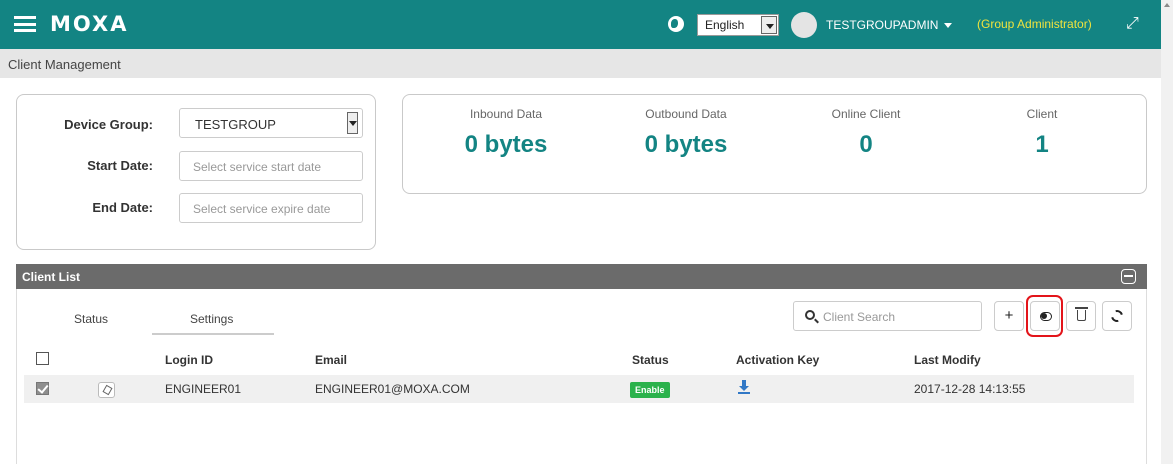 This screenshot has width=1173, height=464. I want to click on stat-inbound-data: Inbound Data 0 bytes, so click(506, 133).